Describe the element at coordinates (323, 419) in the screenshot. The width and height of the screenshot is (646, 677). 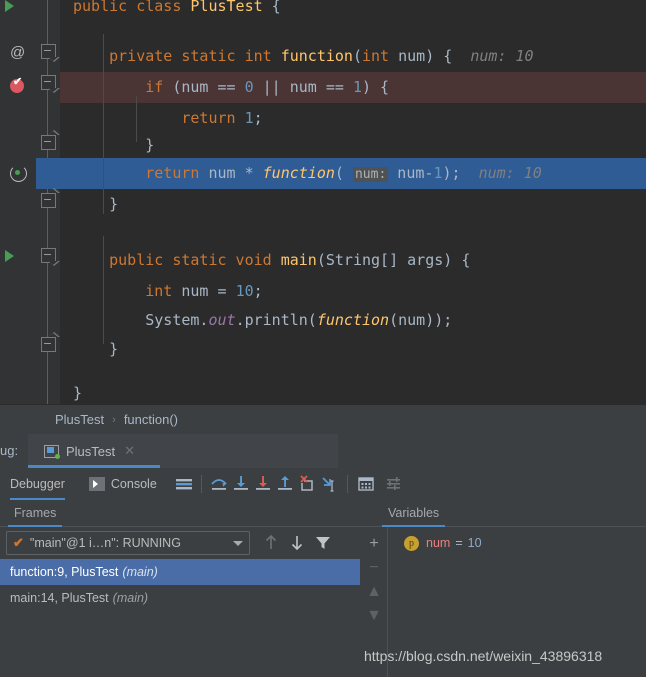
I see `breadcrumb: PlusTest › function()` at that location.